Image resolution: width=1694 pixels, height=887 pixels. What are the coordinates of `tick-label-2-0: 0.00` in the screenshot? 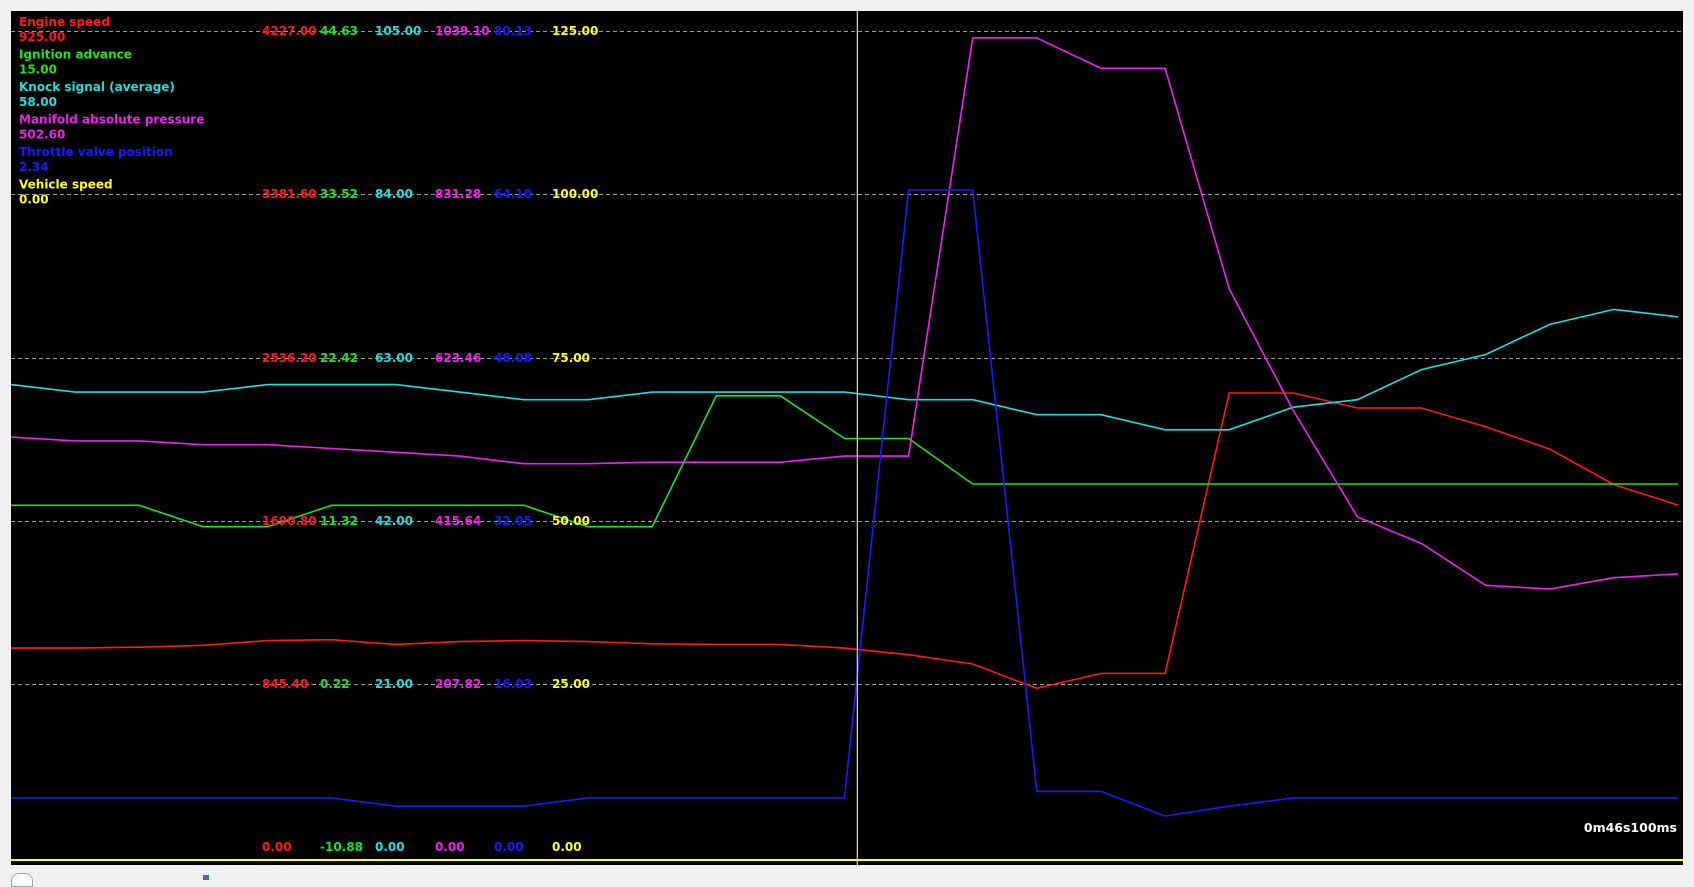 It's located at (390, 847).